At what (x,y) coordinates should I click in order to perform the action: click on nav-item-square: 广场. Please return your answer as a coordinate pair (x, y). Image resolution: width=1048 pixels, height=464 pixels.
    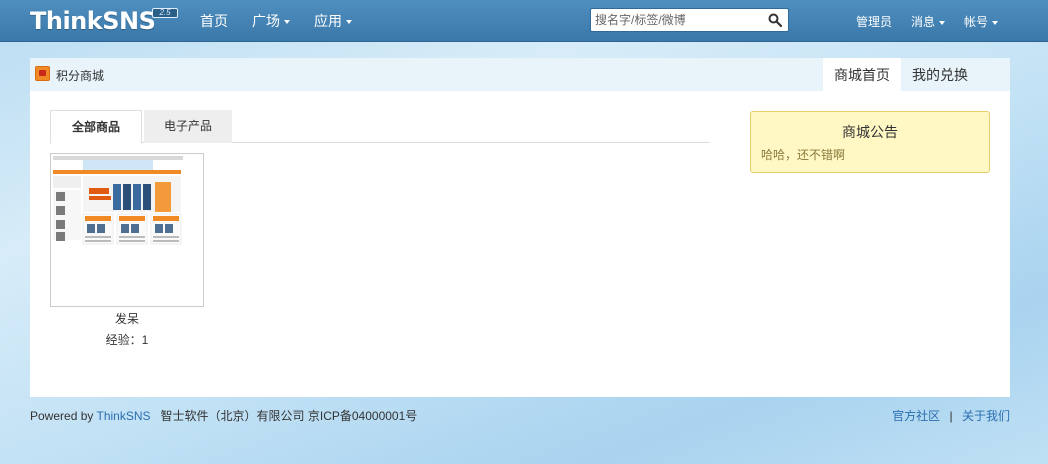
    Looking at the image, I should click on (271, 21).